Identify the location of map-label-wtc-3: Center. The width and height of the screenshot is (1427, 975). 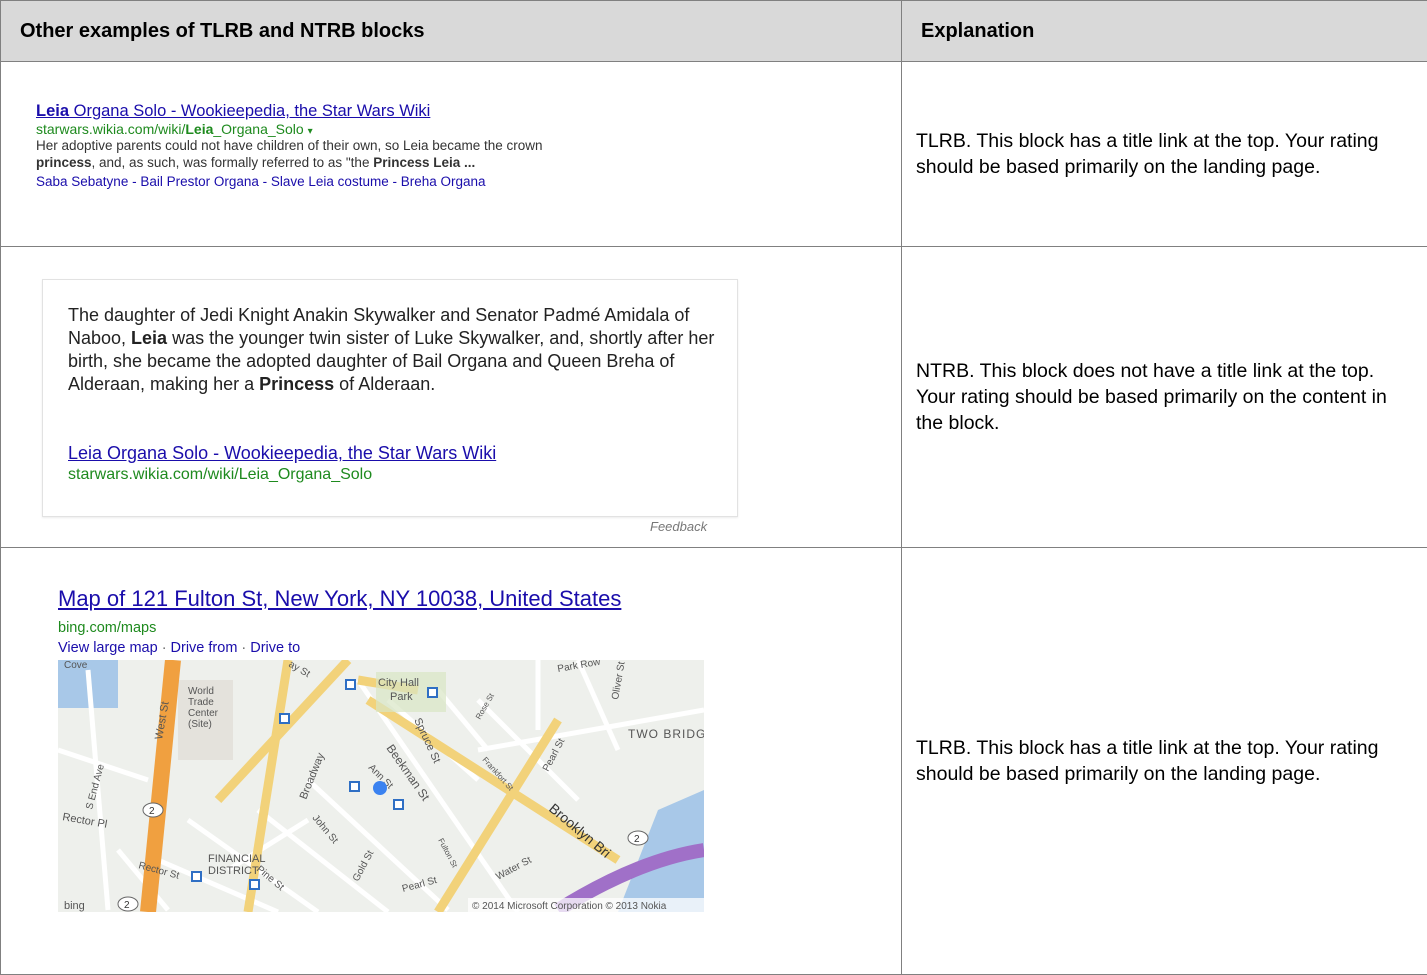
(203, 713).